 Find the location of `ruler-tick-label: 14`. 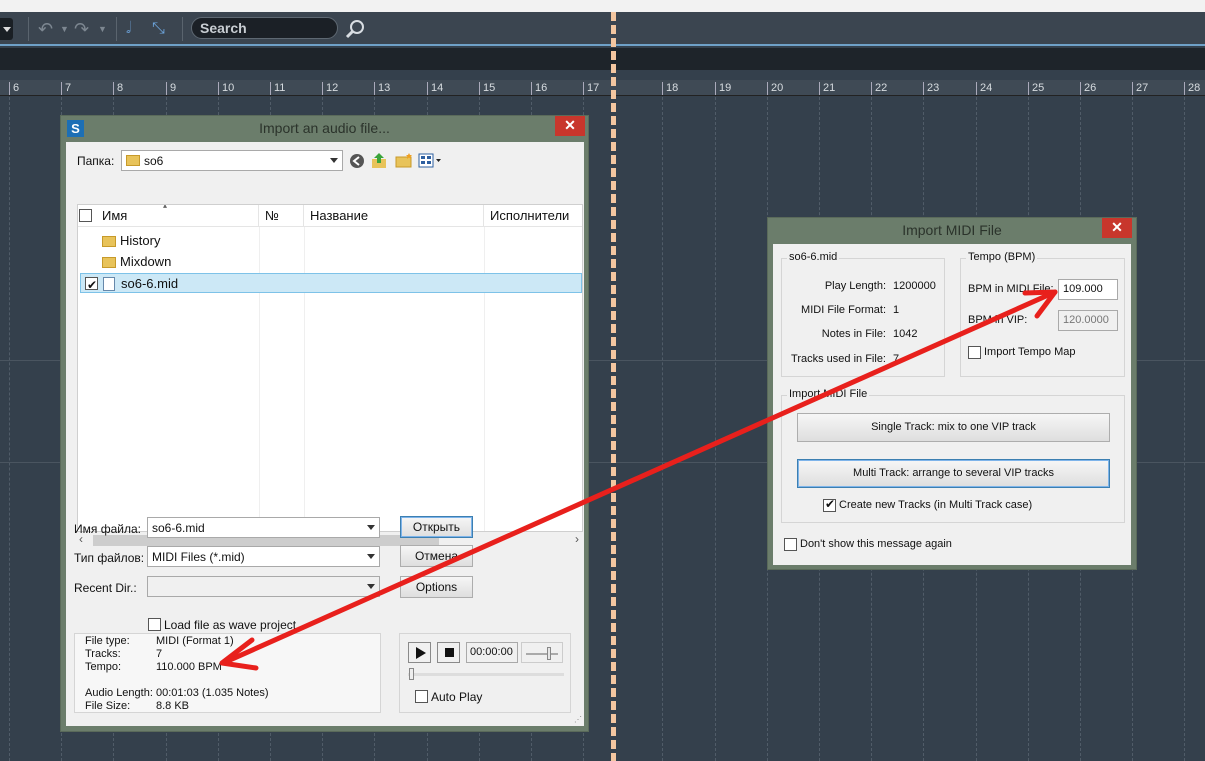

ruler-tick-label: 14 is located at coordinates (435, 88).